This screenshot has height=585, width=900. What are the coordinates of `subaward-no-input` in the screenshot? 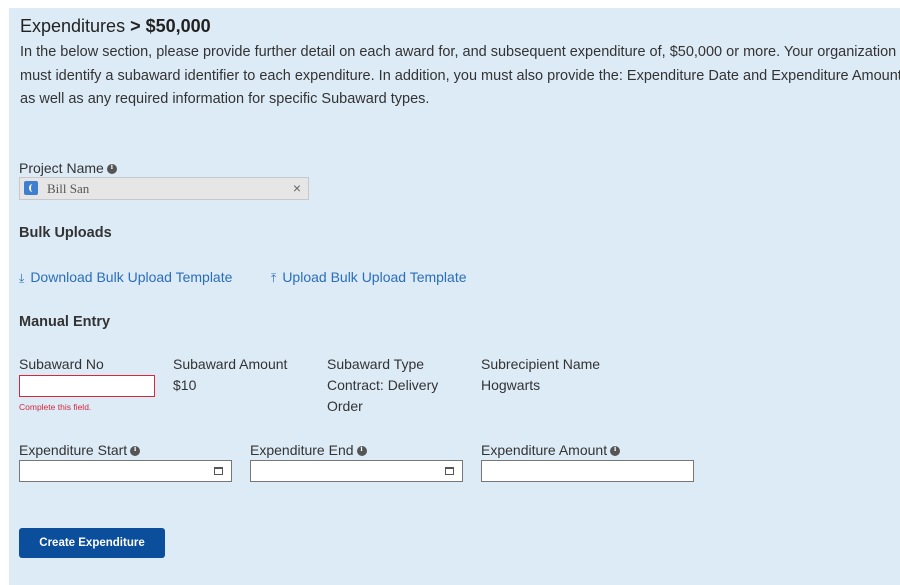 It's located at (87, 386).